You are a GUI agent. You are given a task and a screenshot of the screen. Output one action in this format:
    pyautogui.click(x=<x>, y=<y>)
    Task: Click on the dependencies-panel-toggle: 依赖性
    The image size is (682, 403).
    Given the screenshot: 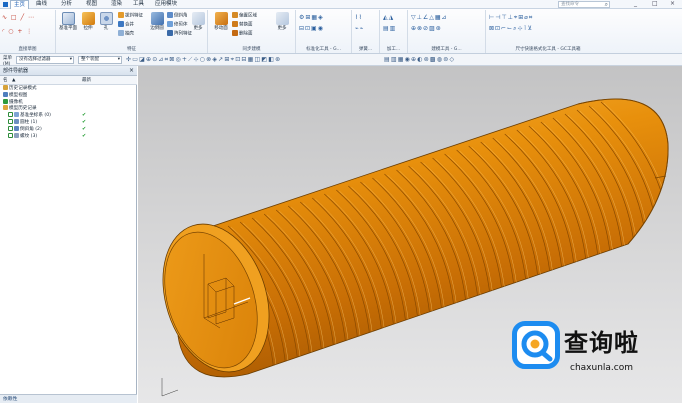 What is the action you would take?
    pyautogui.click(x=68, y=398)
    